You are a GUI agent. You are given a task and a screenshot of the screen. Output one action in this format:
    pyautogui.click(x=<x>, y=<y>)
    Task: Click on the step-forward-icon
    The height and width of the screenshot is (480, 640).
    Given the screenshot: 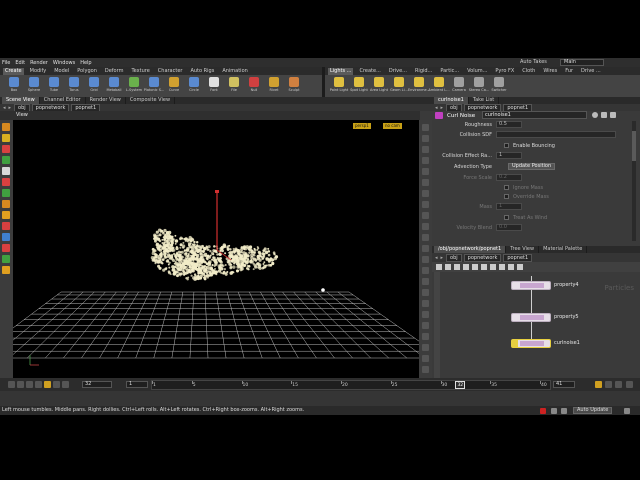 What is the action you would take?
    pyautogui.click(x=56, y=384)
    